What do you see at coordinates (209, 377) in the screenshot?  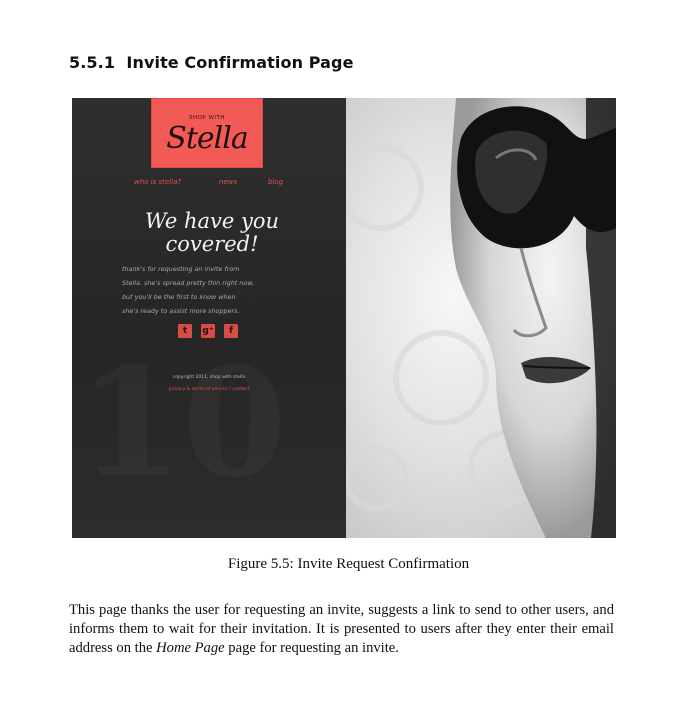 I see `copyright-text: copyright 2011, shop with stella` at bounding box center [209, 377].